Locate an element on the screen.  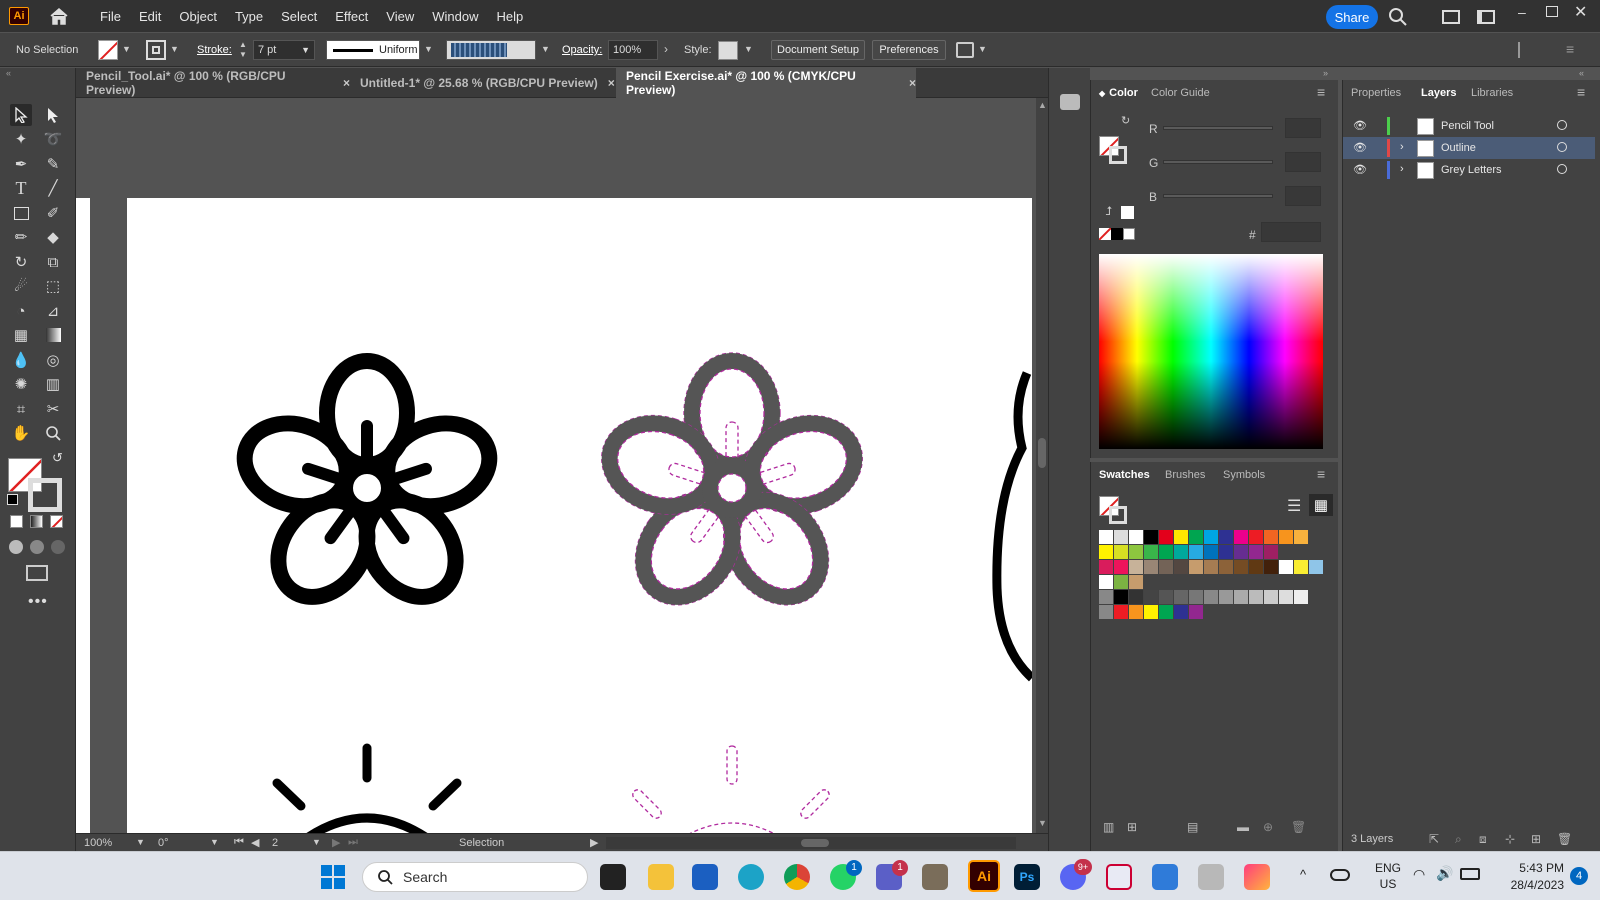
rotate-tool-icon: ↻ is located at coordinates (21, 262).